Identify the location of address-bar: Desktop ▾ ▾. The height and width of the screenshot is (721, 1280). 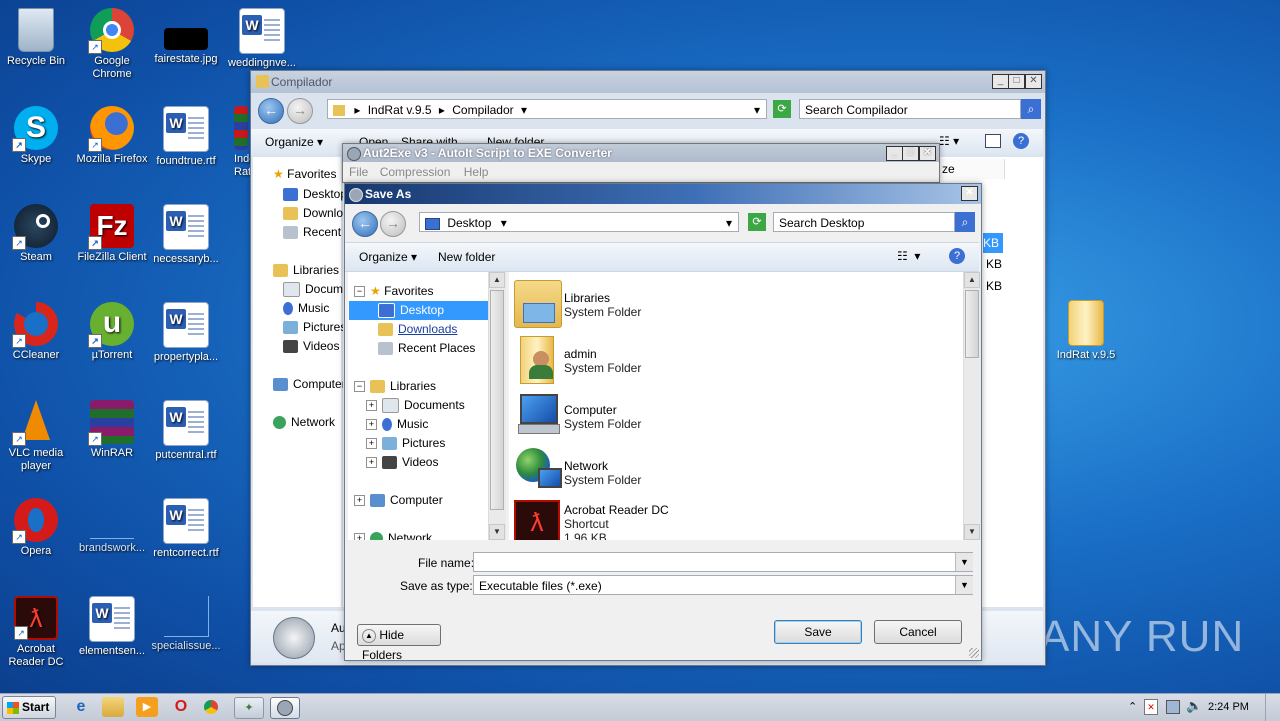
(579, 222).